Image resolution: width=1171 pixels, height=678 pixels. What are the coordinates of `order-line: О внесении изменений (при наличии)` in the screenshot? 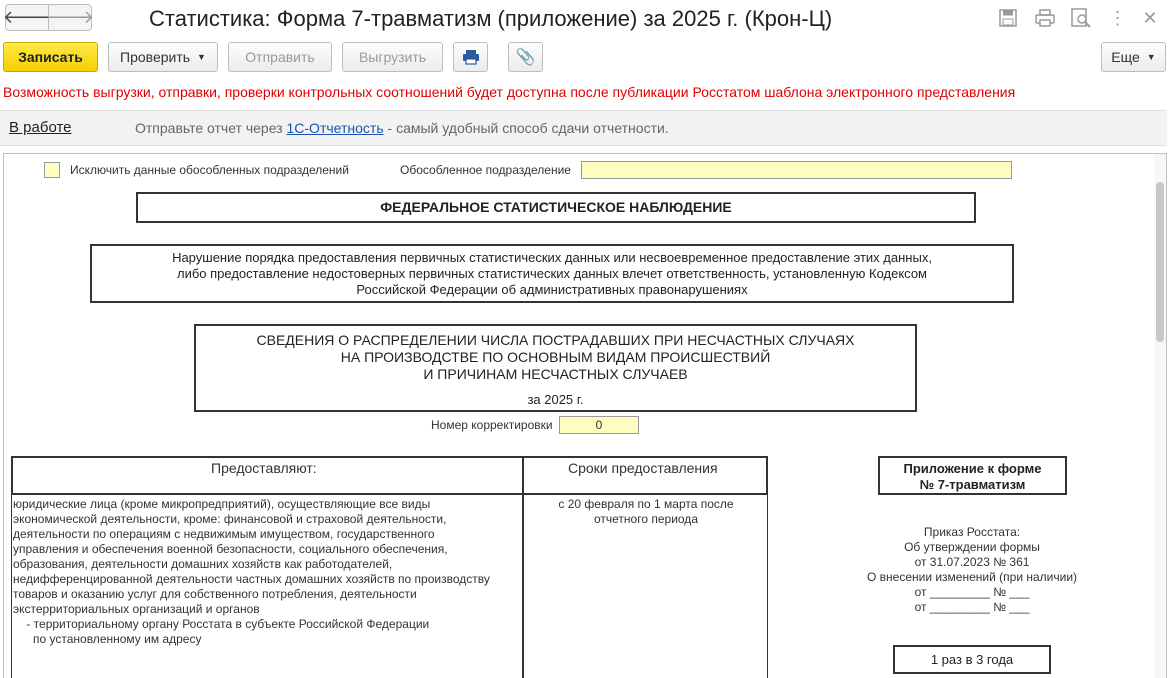 It's located at (972, 577).